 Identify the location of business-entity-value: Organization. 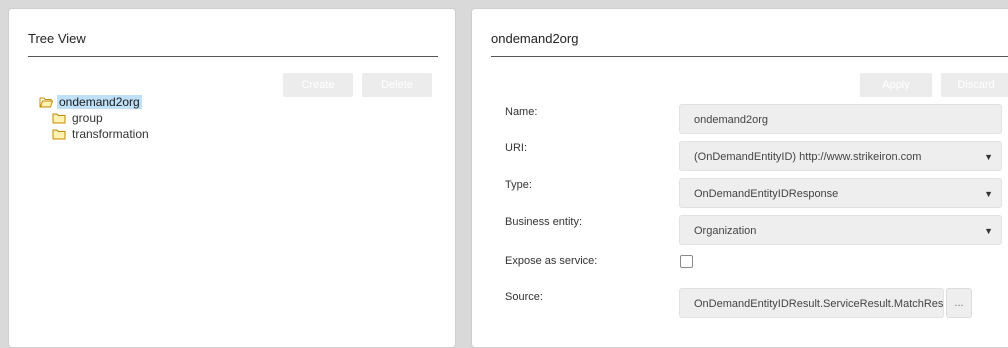
(725, 231).